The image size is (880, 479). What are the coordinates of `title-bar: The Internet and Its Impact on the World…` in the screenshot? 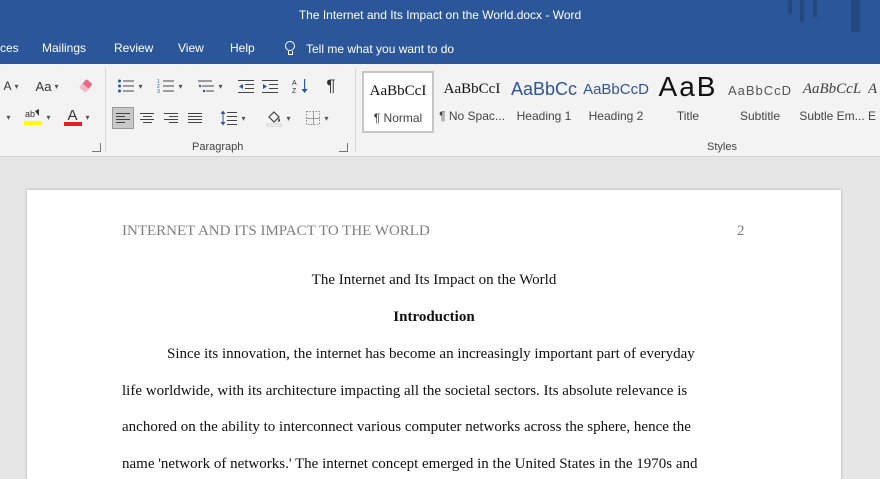 It's located at (440, 16).